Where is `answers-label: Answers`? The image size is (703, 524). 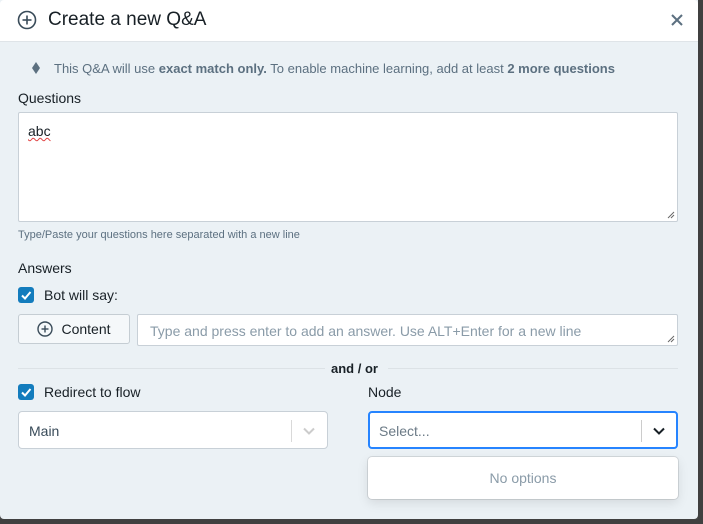 answers-label: Answers is located at coordinates (45, 268).